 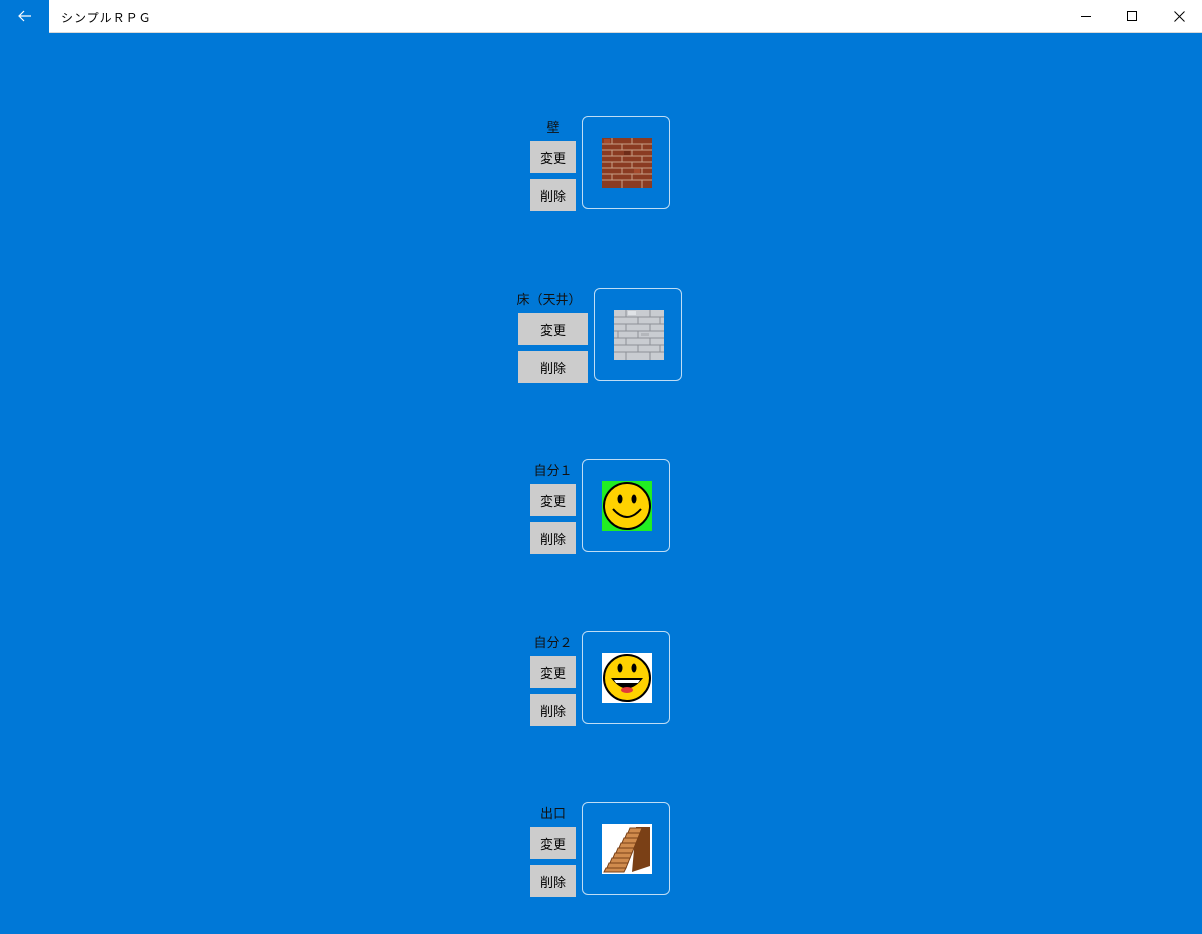 What do you see at coordinates (106, 18) in the screenshot?
I see `app-title: シンプルＲＰＧ` at bounding box center [106, 18].